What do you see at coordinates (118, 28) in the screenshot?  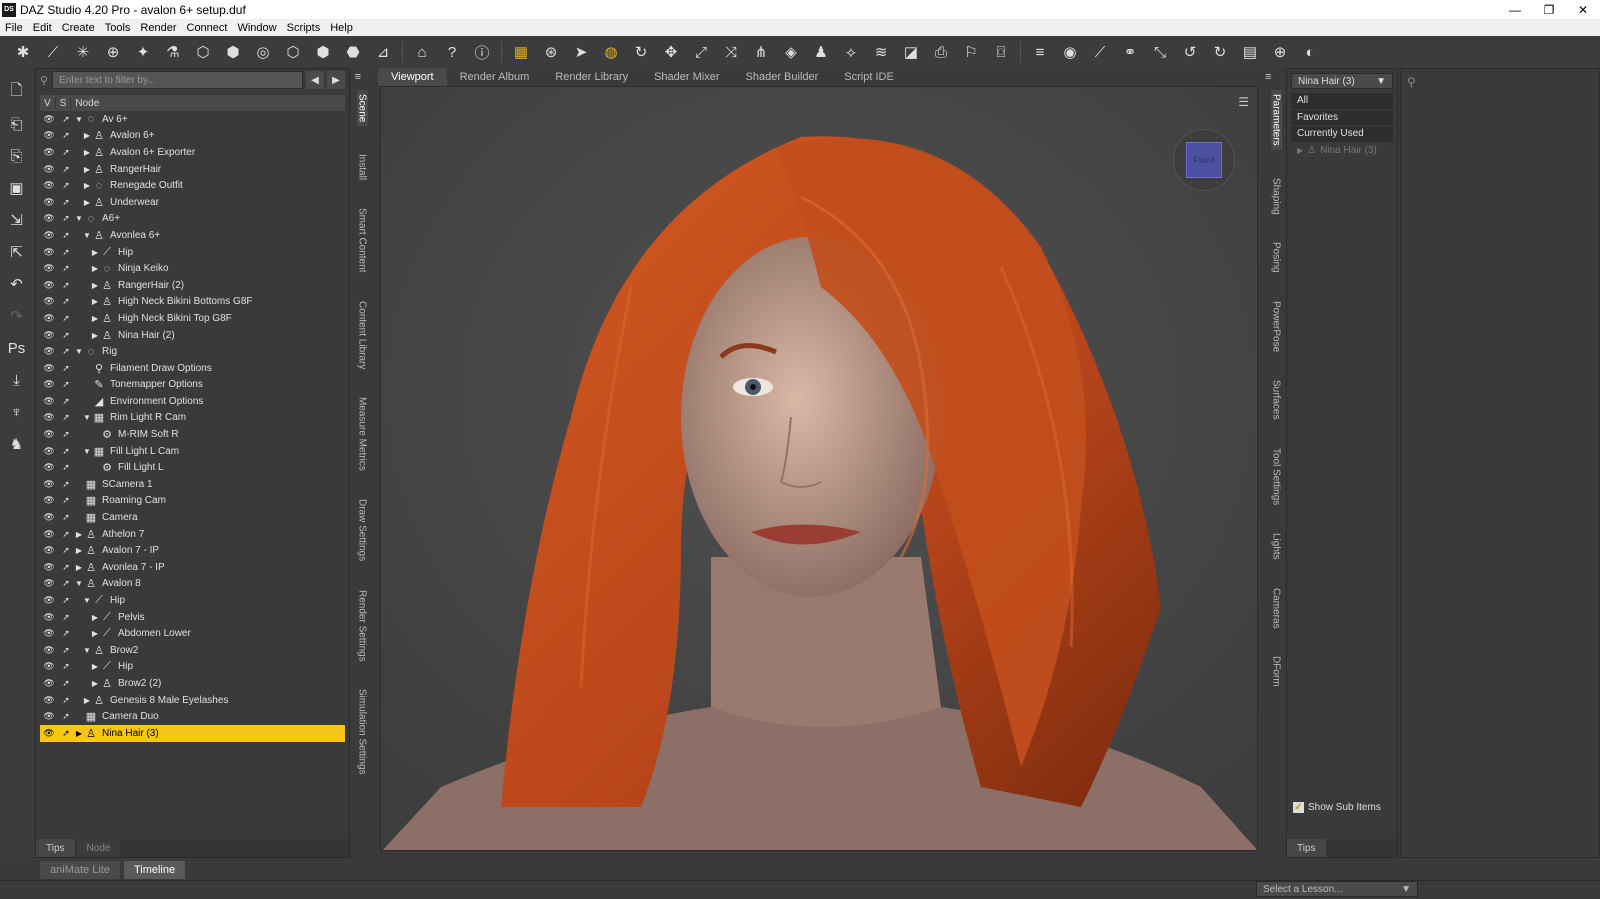 I see `menu-tools: Tools` at bounding box center [118, 28].